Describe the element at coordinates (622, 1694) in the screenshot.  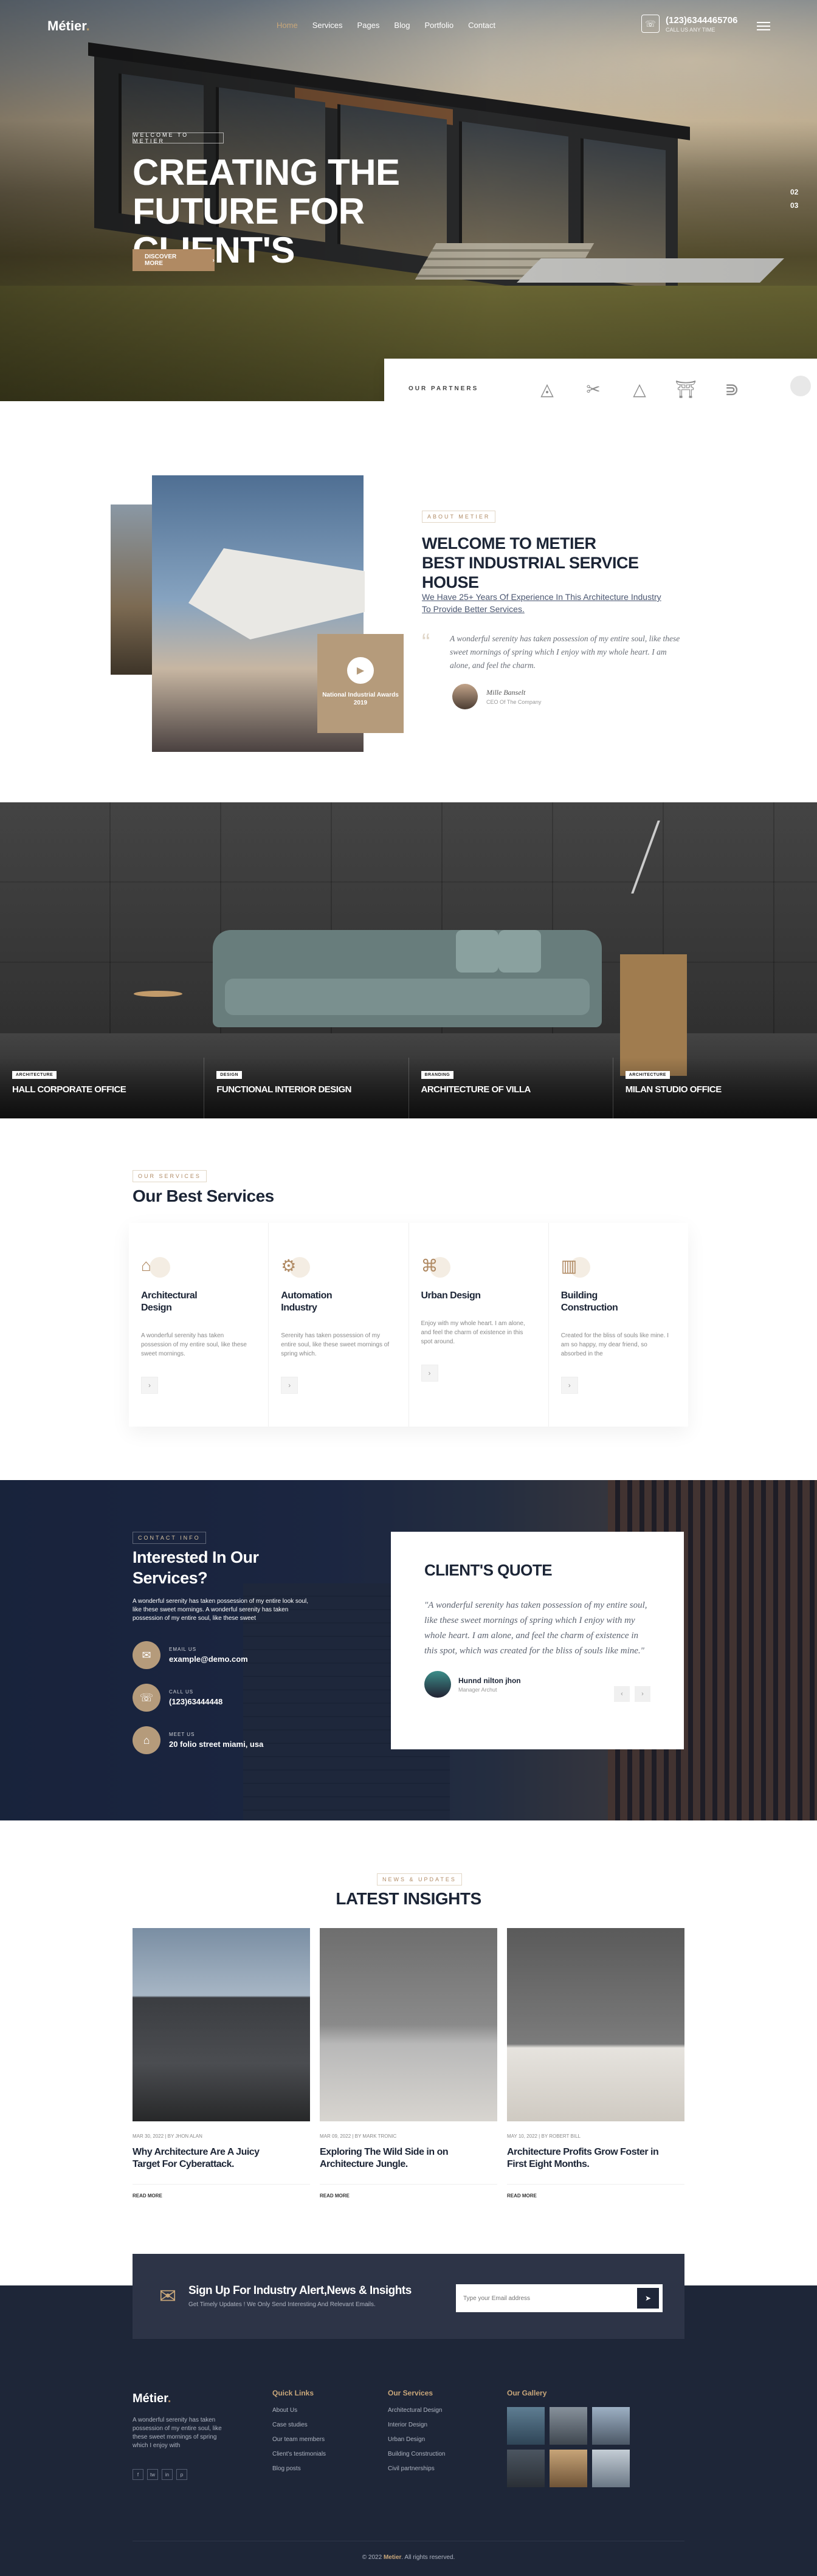
I see `chevron-left-icon: ‹` at that location.